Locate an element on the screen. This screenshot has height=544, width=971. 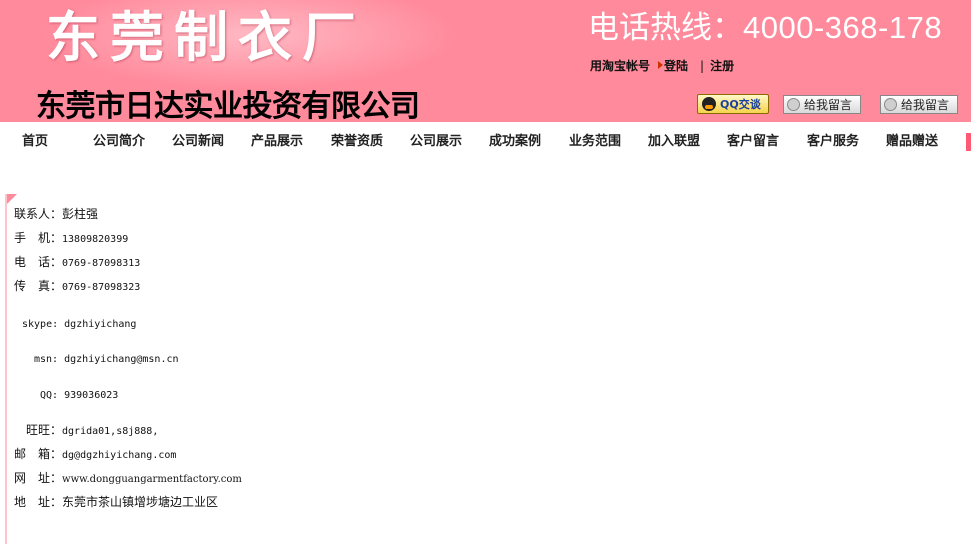
qq-row: QQ: 939036023 is located at coordinates (79, 395).